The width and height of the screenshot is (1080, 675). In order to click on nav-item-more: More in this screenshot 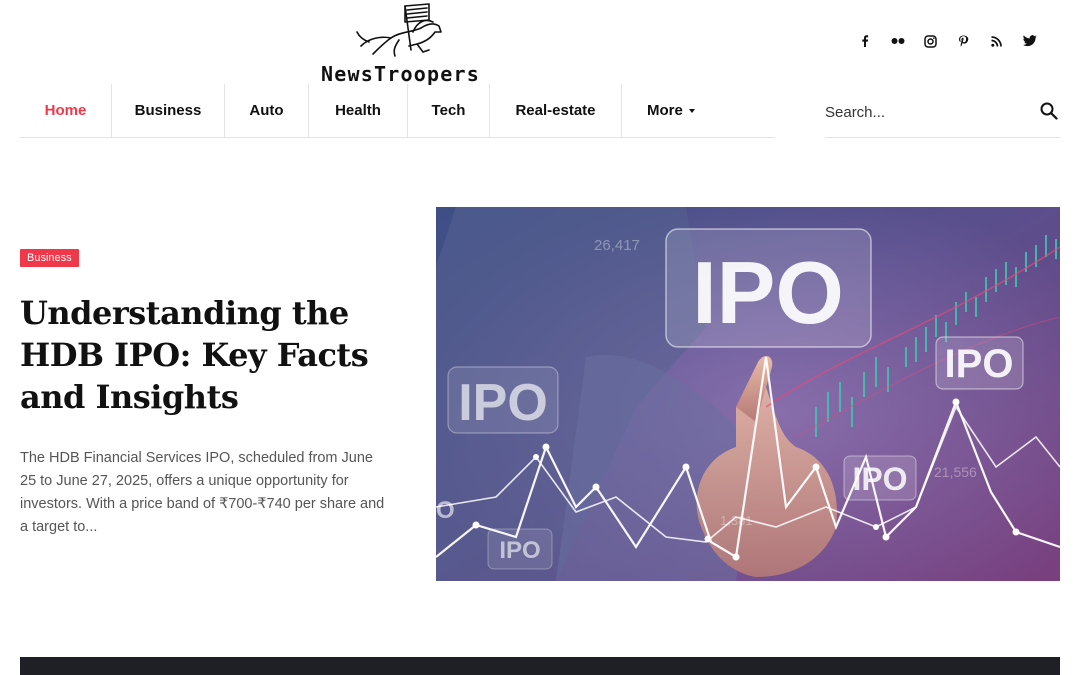, I will do `click(698, 110)`.